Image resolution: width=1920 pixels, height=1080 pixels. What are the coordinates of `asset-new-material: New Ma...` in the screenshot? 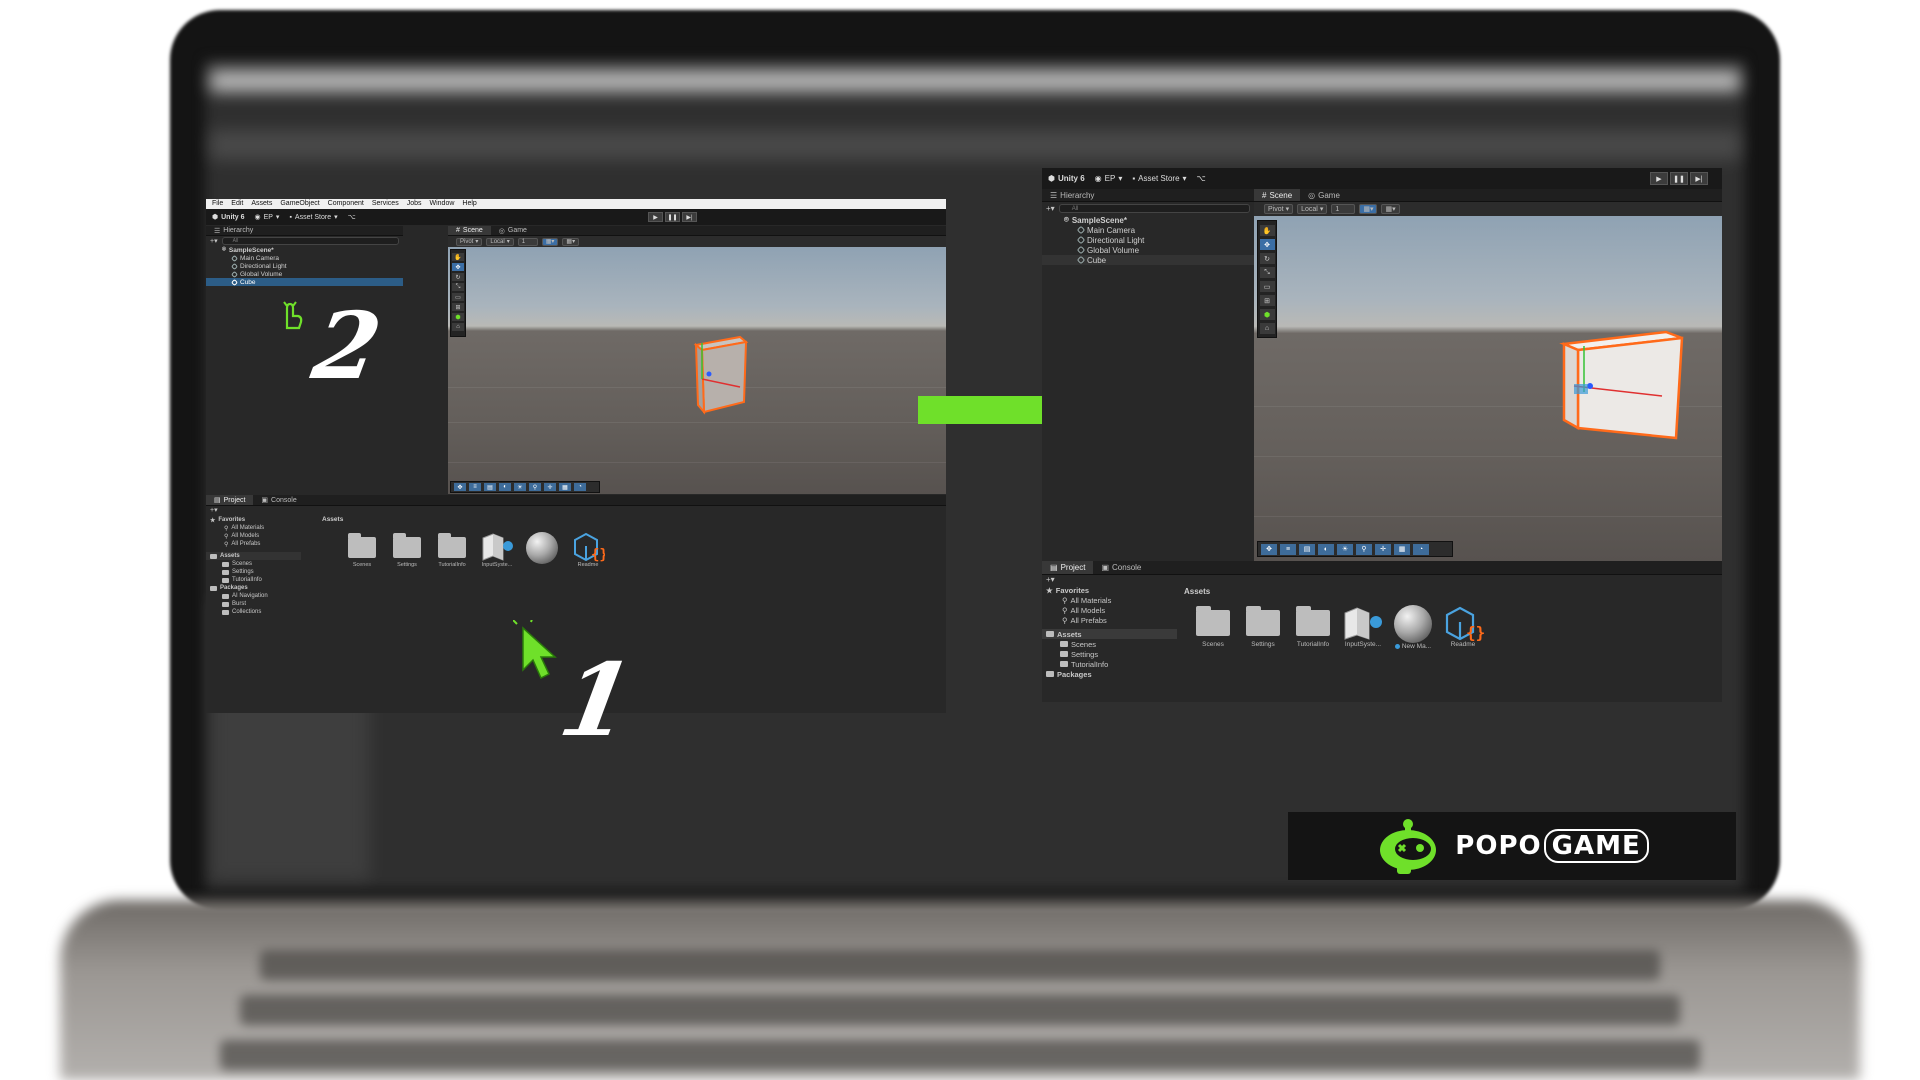 It's located at (1413, 627).